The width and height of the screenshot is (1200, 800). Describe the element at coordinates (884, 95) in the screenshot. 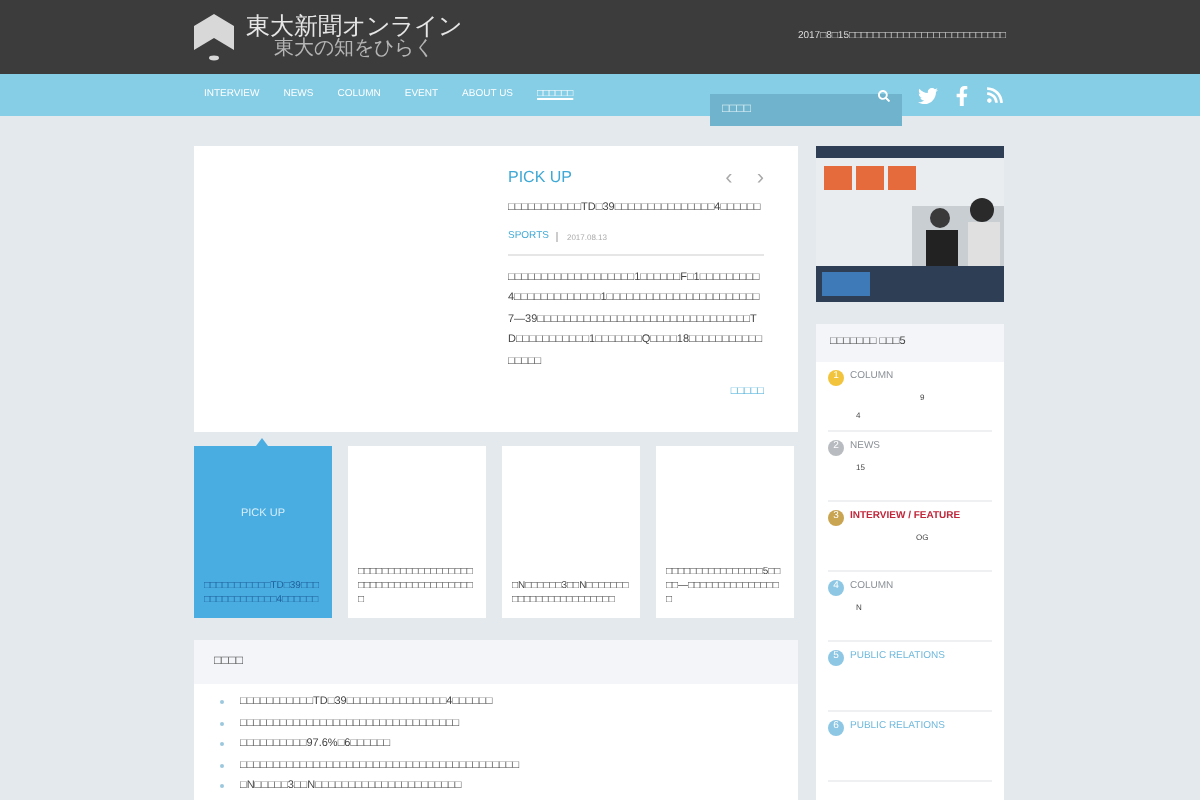

I see `search-icon` at that location.